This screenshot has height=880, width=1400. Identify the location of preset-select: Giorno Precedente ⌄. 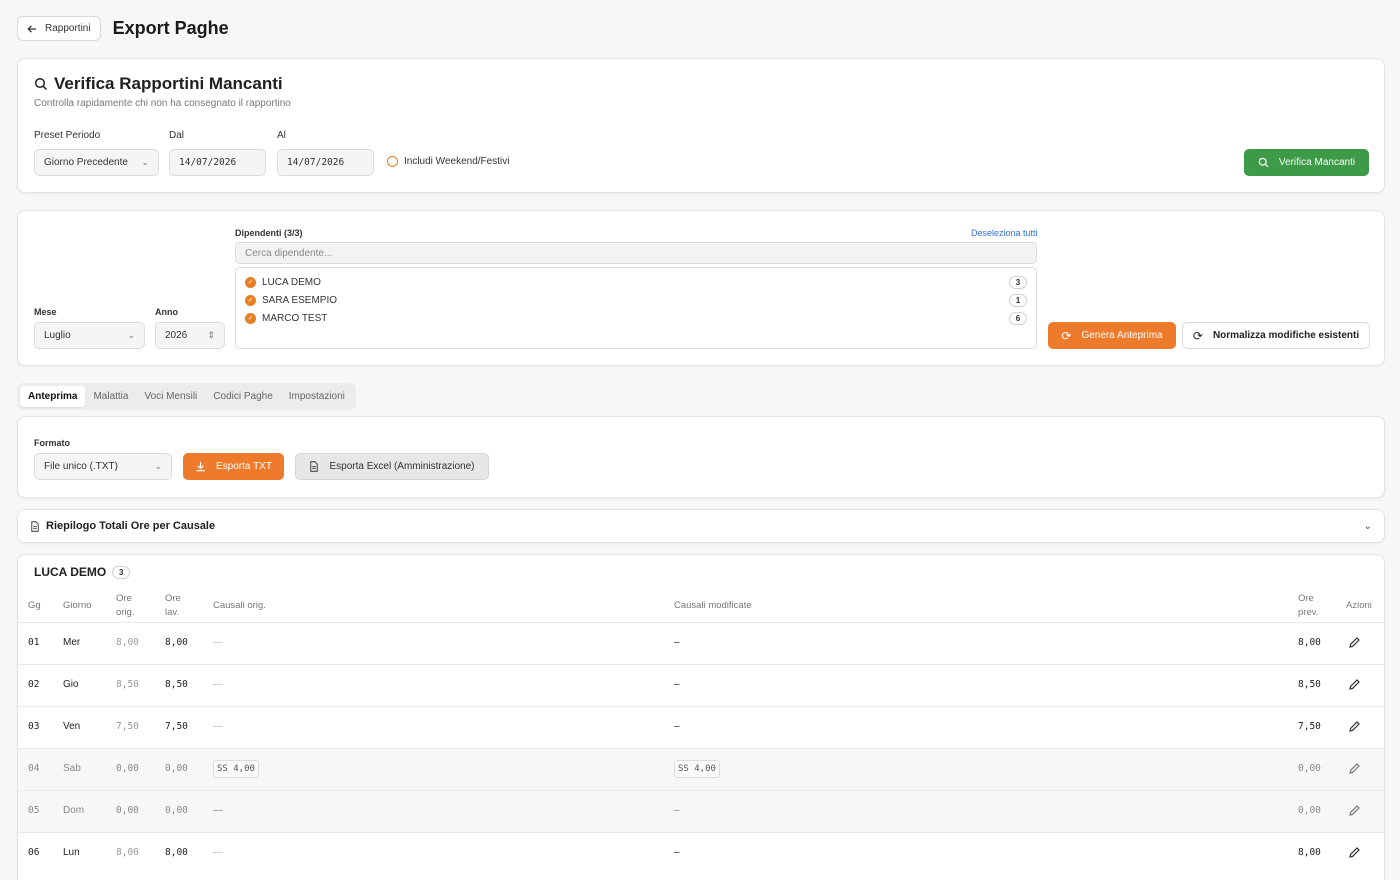
(96, 162).